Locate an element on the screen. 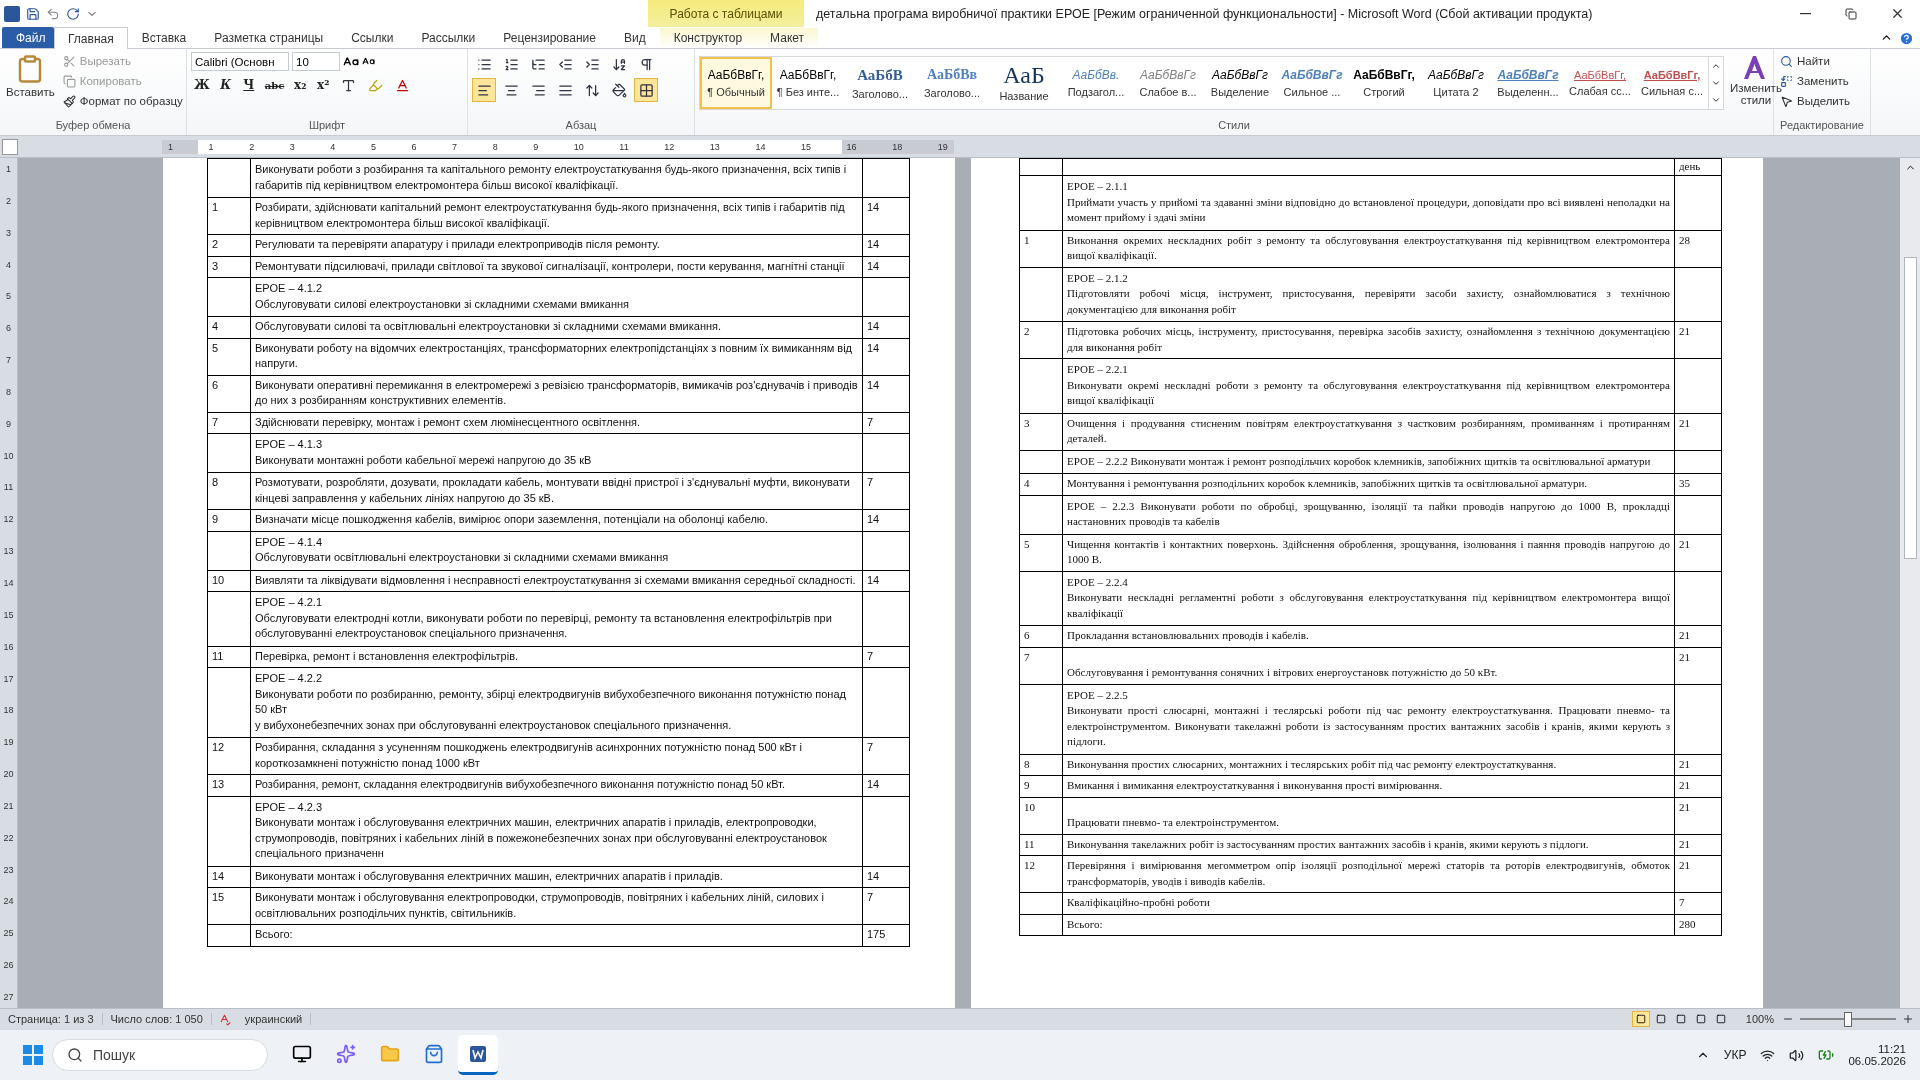 The height and width of the screenshot is (1080, 1920). scroll-down-icon is located at coordinates (1716, 83).